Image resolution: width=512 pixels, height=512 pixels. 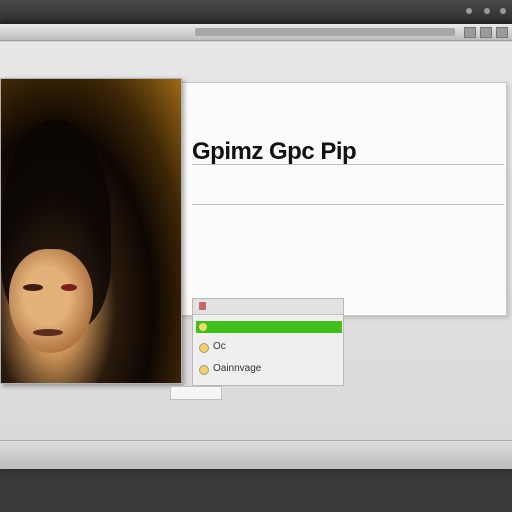 What do you see at coordinates (256, 12) in the screenshot?
I see `top-bar` at bounding box center [256, 12].